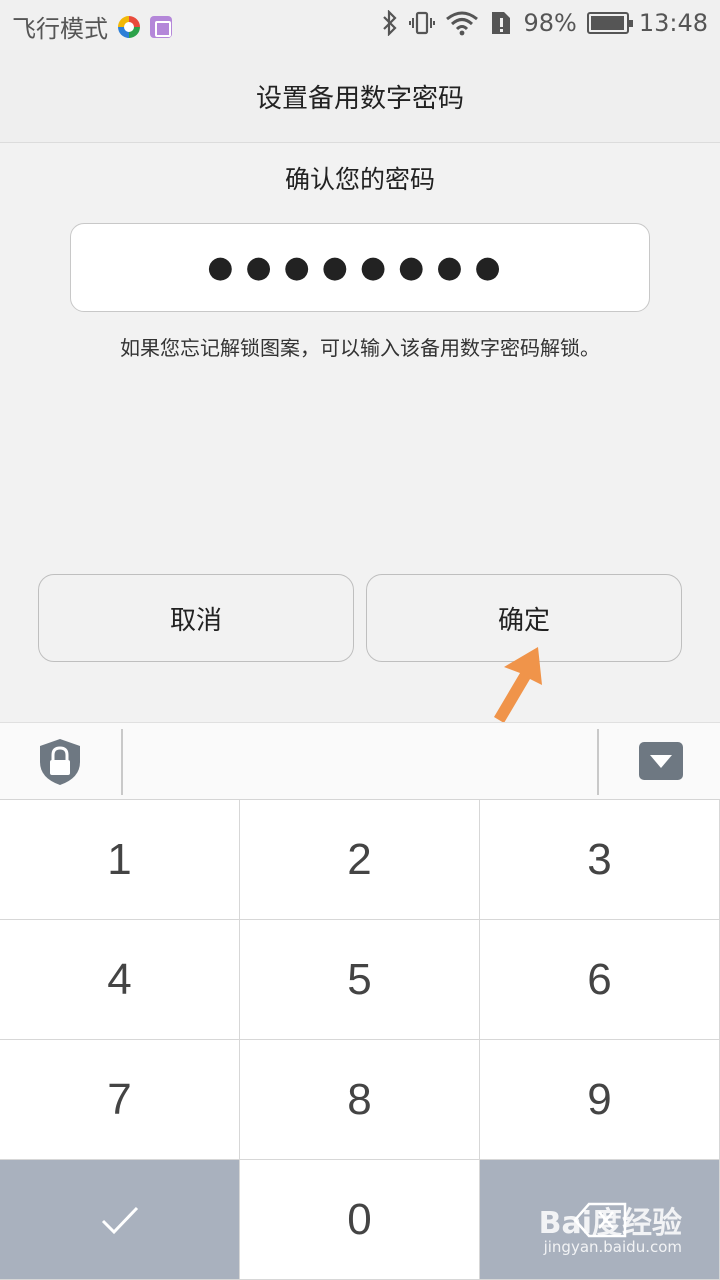 The image size is (720, 1280). I want to click on cancel-button: 取消, so click(196, 618).